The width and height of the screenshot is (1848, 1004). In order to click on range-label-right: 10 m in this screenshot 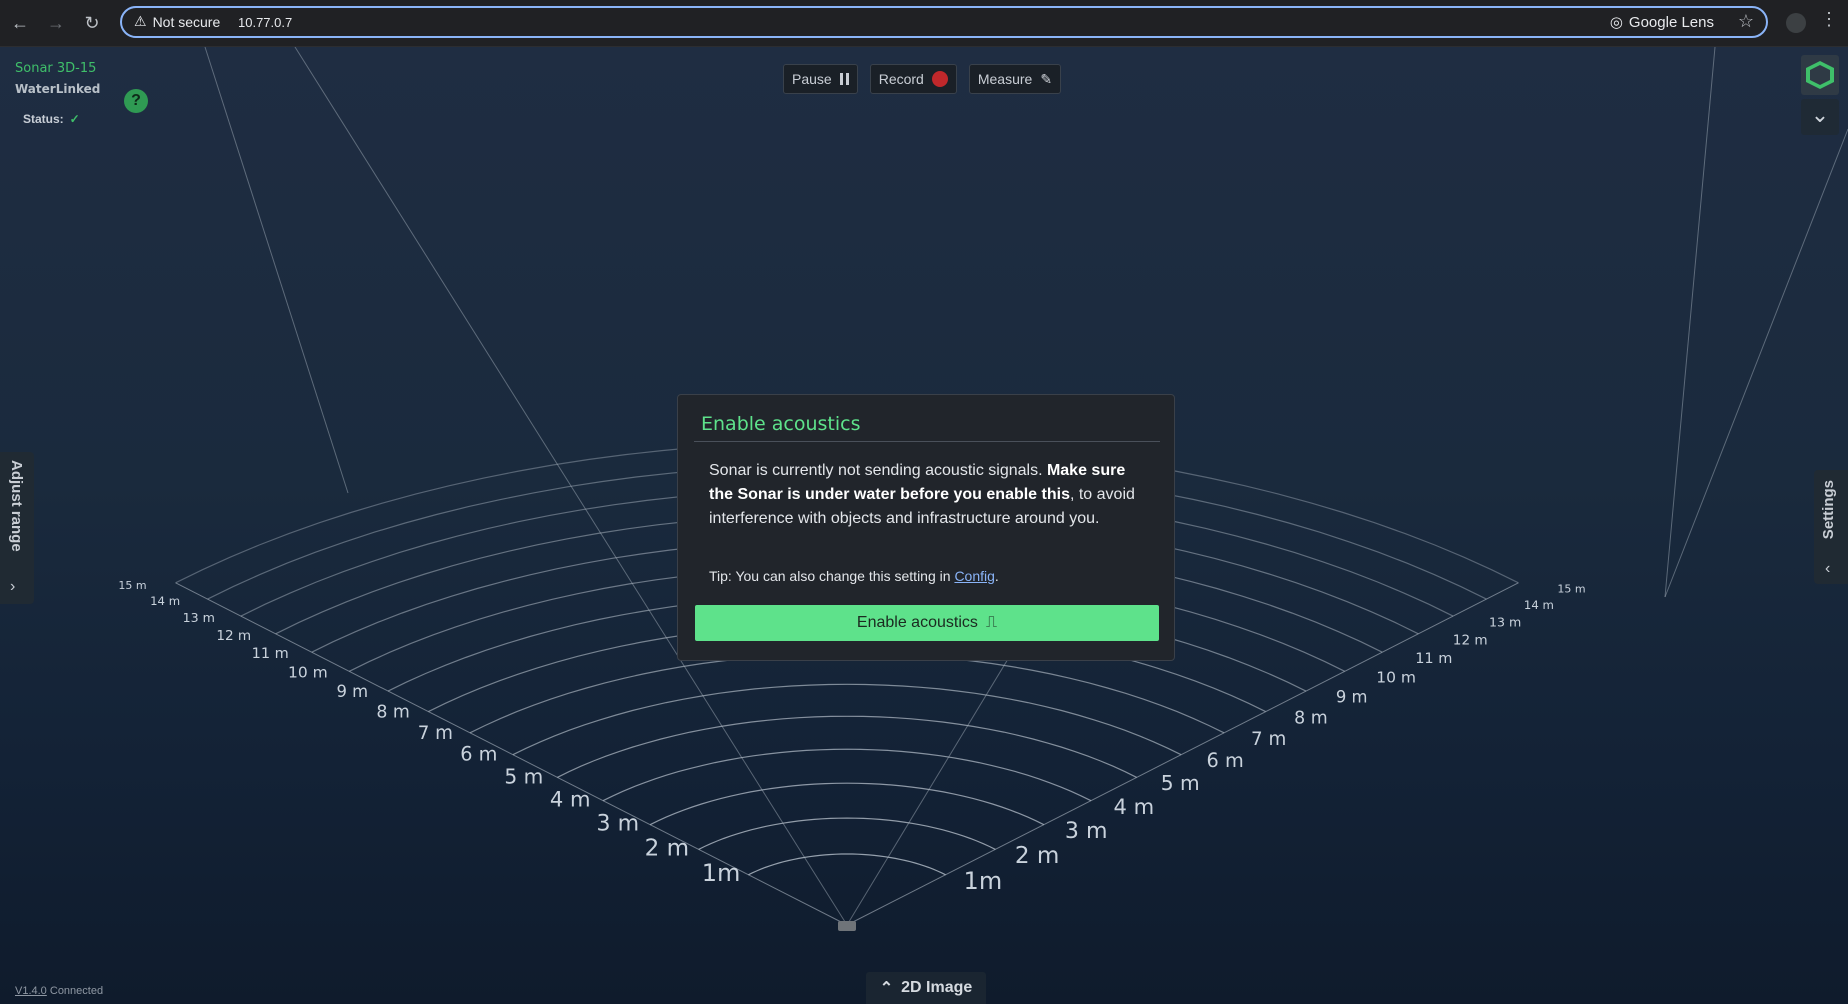, I will do `click(1396, 678)`.